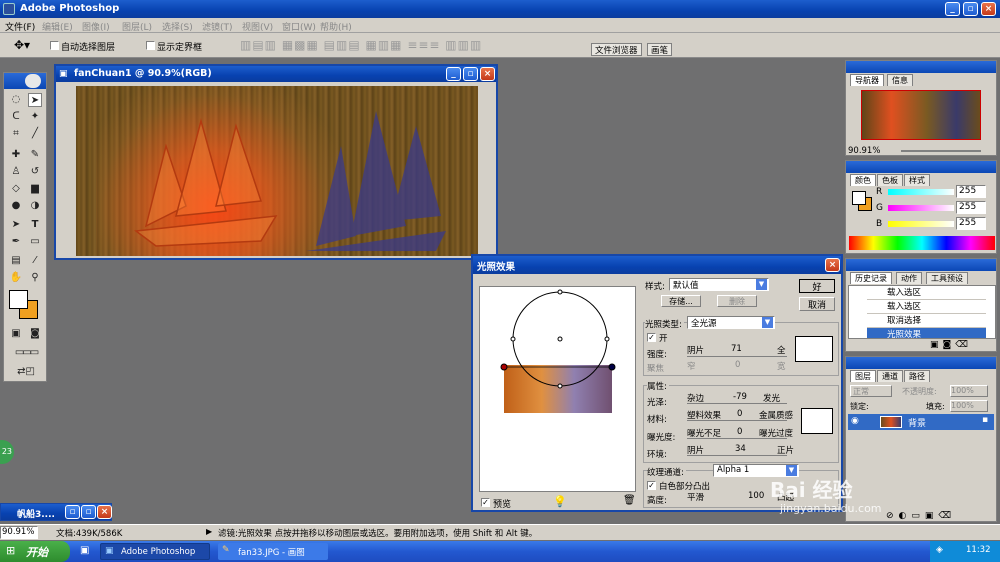 The width and height of the screenshot is (1000, 562). What do you see at coordinates (453, 74) in the screenshot?
I see `doc-minimize-button: _` at bounding box center [453, 74].